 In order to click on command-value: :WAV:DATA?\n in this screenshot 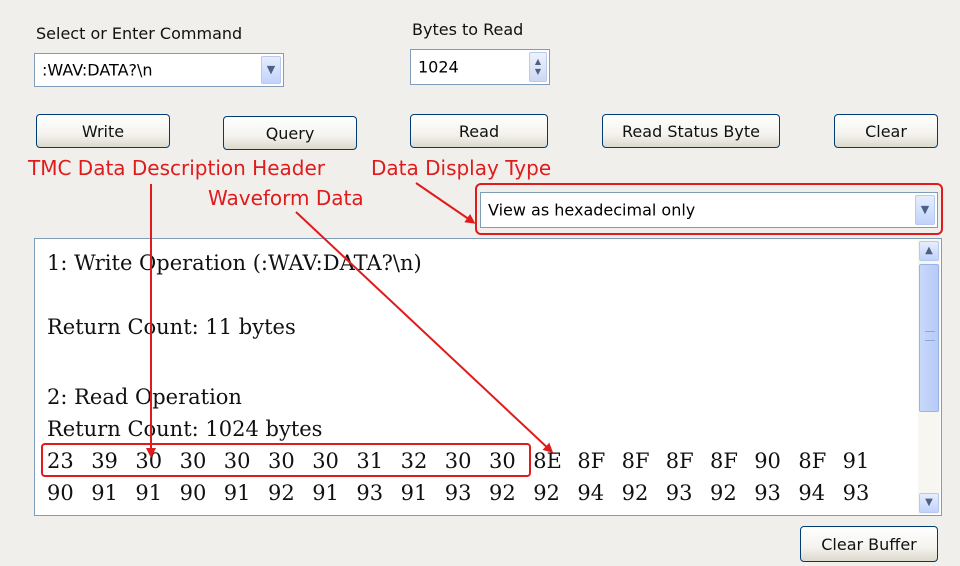, I will do `click(97, 70)`.